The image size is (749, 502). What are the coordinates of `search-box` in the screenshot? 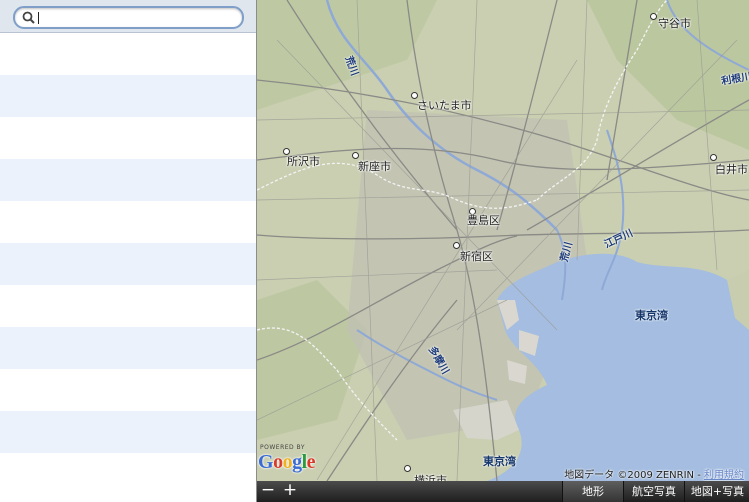 It's located at (128, 17).